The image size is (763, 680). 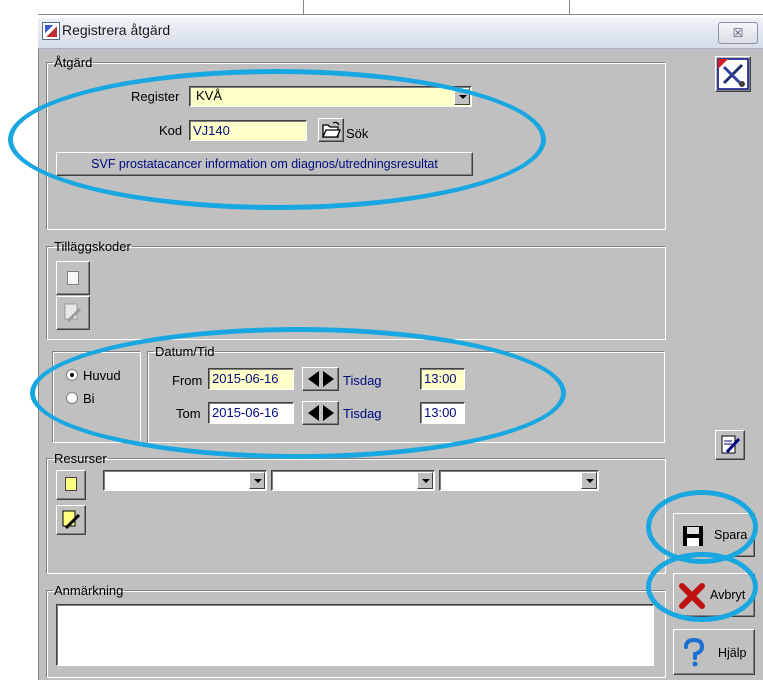 I want to click on bi-radio, so click(x=72, y=398).